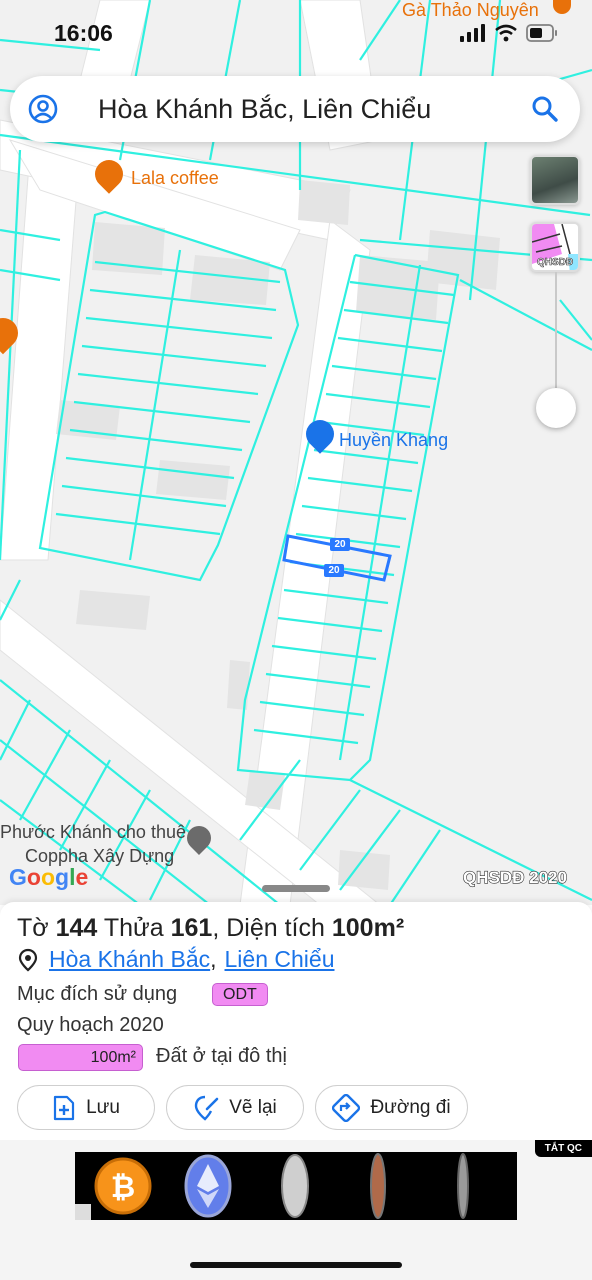  I want to click on parcel-title: Tờ 144 Thửa 161, Diện tích 100m², so click(210, 928).